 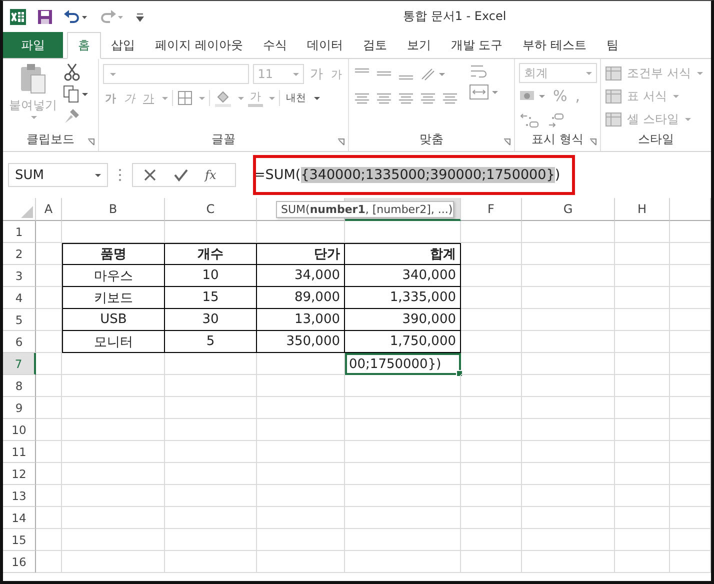 I want to click on column-header: G, so click(x=568, y=209).